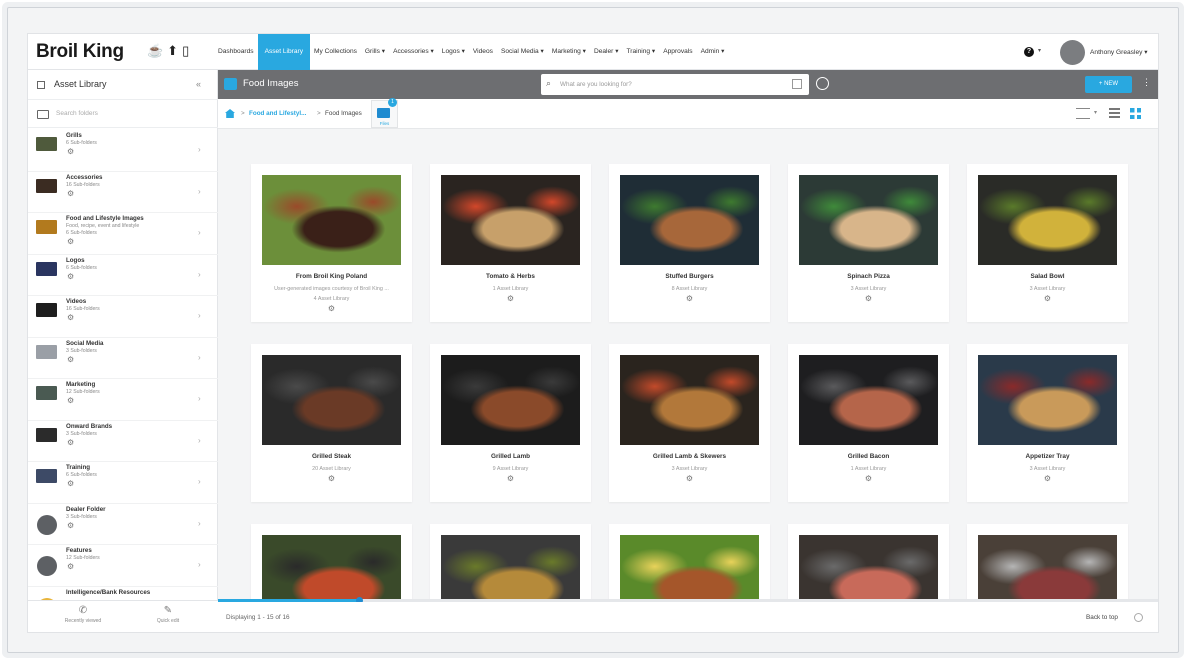 The height and width of the screenshot is (660, 1186). What do you see at coordinates (123, 400) in the screenshot?
I see `sidebar-folder-item: Marketing 12 Sub-folders ⚙ ›` at bounding box center [123, 400].